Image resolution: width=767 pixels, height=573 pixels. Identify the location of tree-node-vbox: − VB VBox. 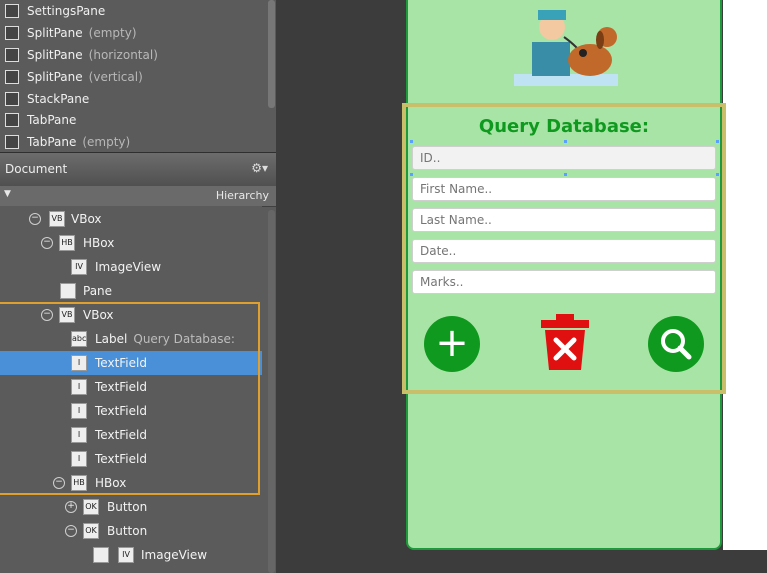
(131, 219).